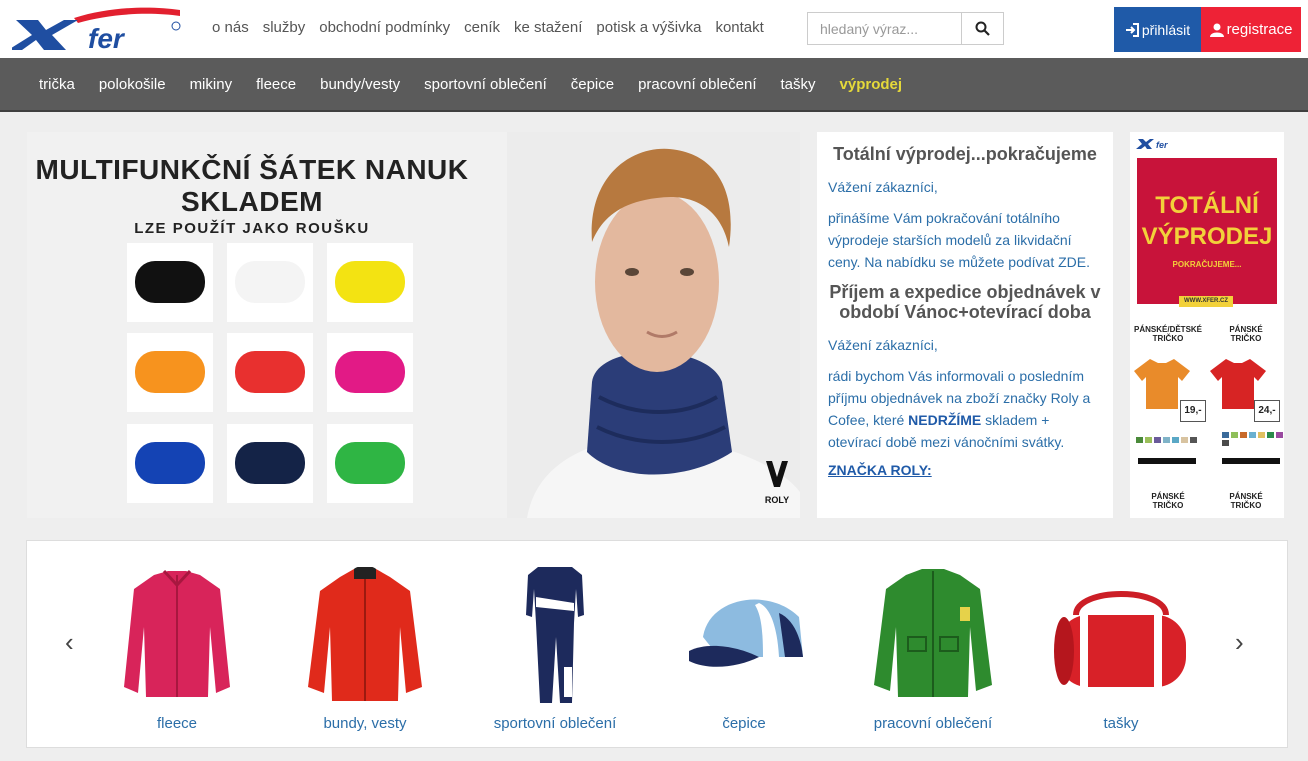 This screenshot has width=1308, height=761. Describe the element at coordinates (482, 27) in the screenshot. I see `link-cenik: ceník` at that location.